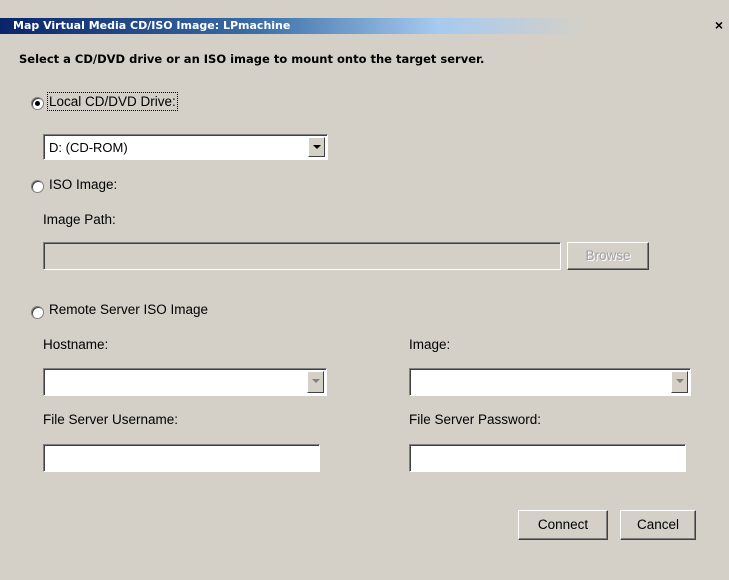 This screenshot has width=729, height=580. Describe the element at coordinates (608, 256) in the screenshot. I see `browse-button: Browse` at that location.